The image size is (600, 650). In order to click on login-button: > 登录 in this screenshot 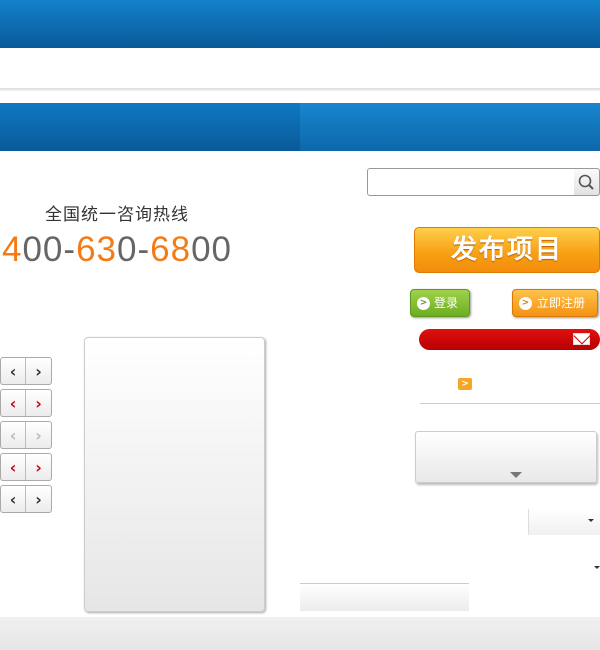, I will do `click(440, 303)`.